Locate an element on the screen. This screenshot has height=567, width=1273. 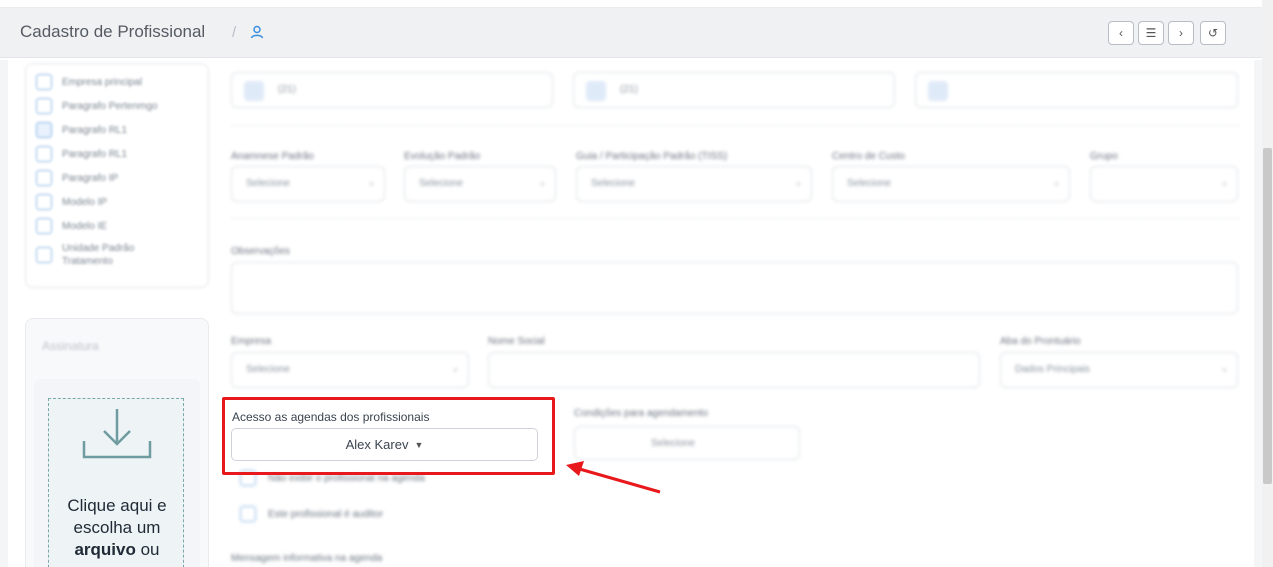
agenda-access-label: Acesso as agendas dos profissionais is located at coordinates (331, 417).